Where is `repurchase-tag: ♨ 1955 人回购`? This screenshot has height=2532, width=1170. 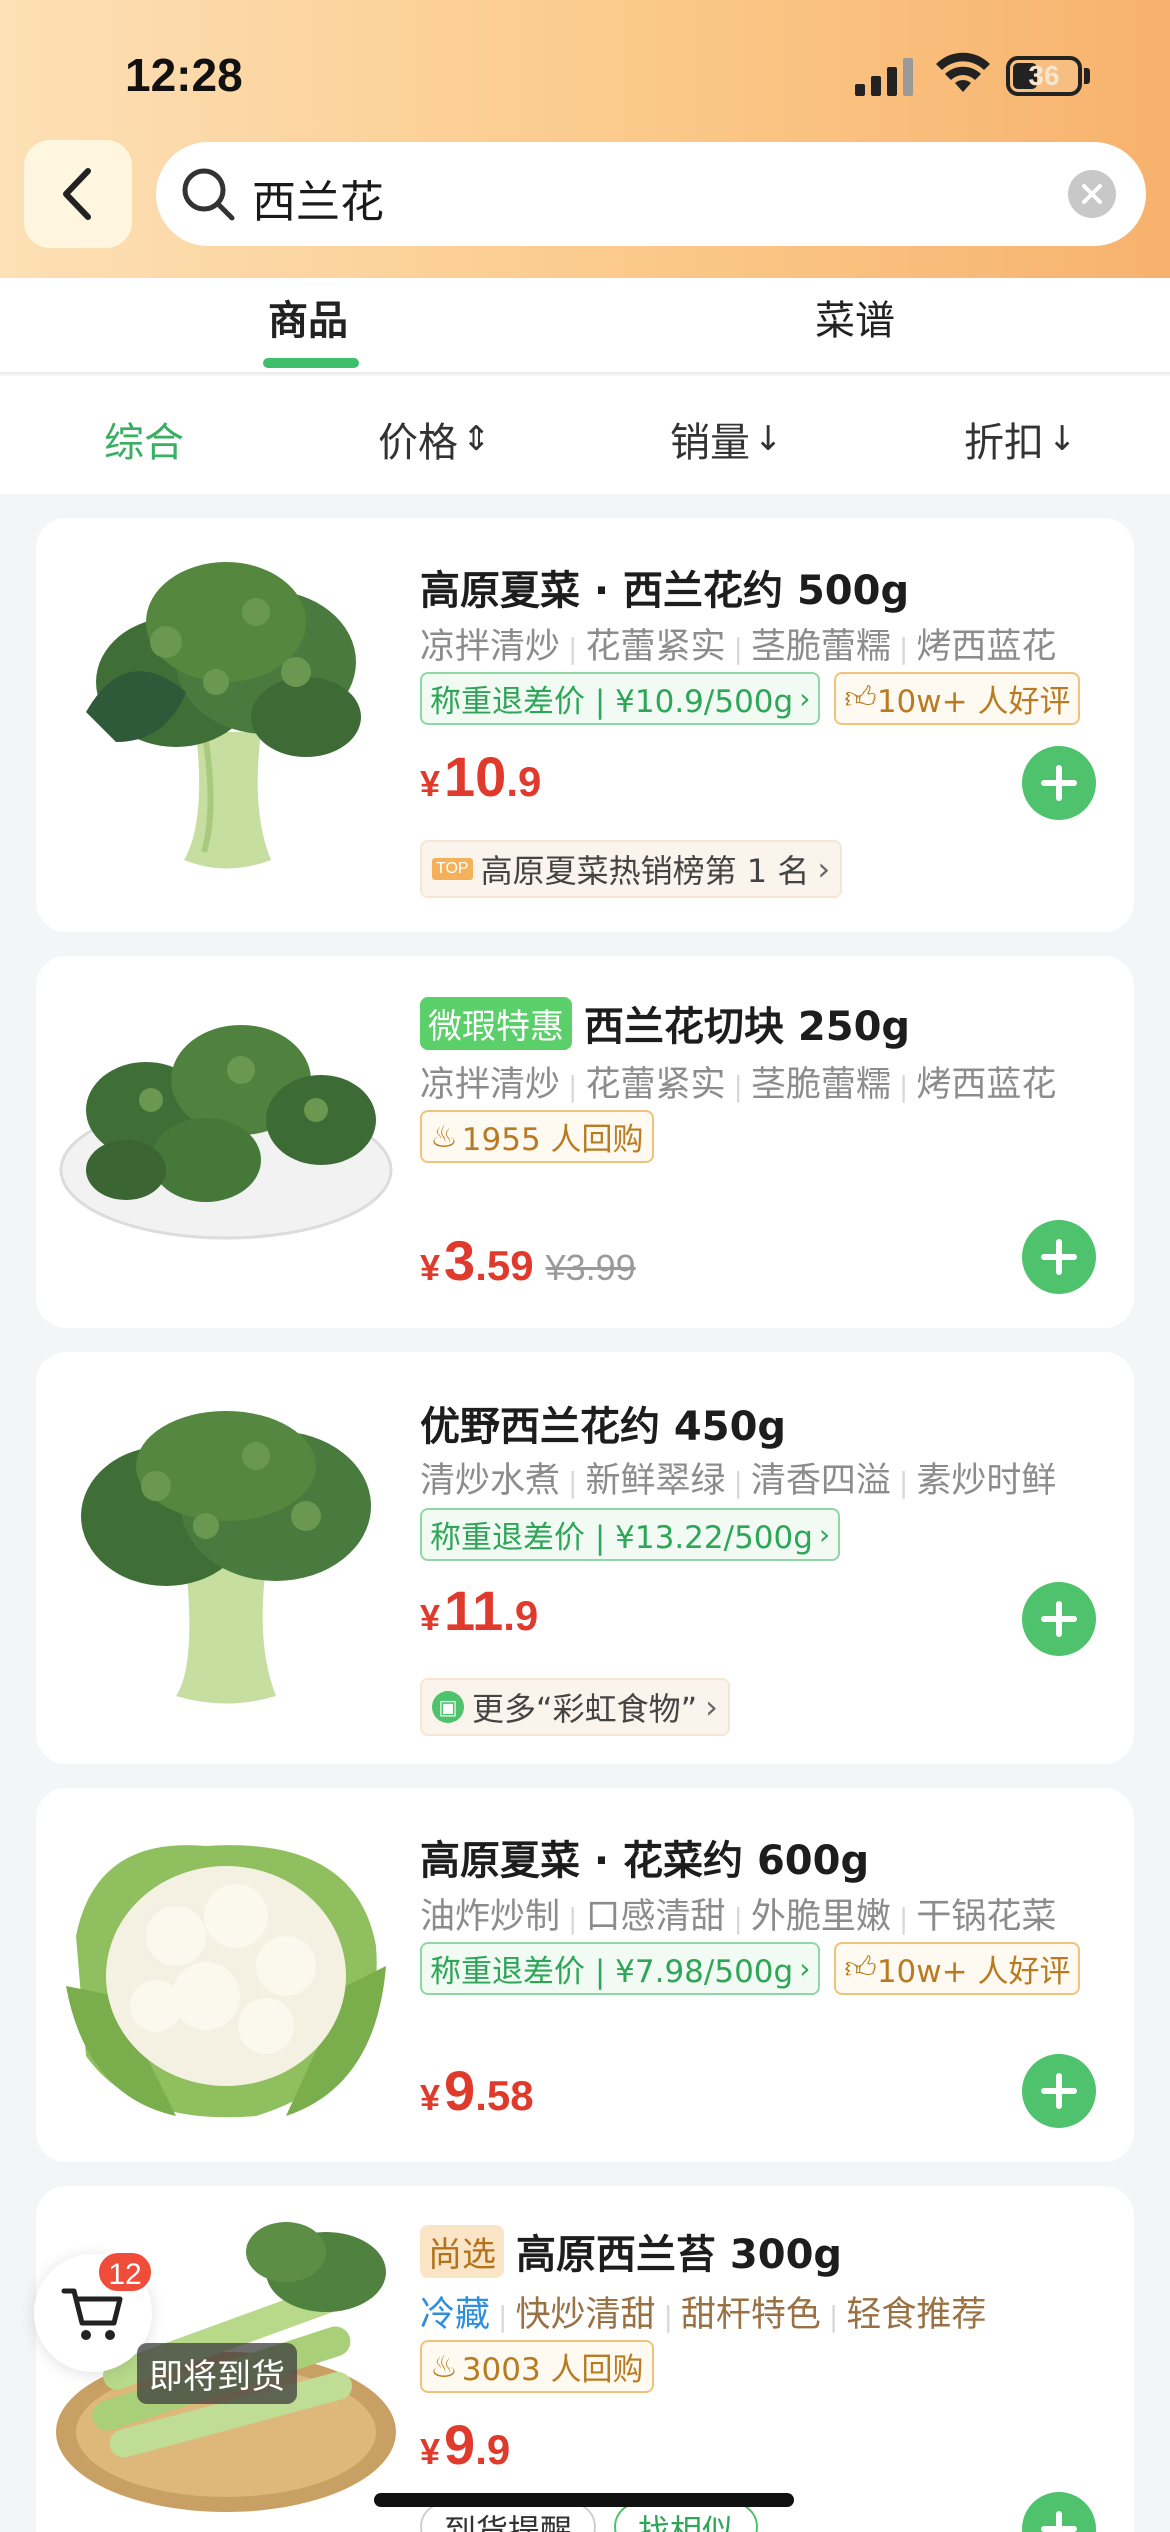
repurchase-tag: ♨ 1955 人回购 is located at coordinates (537, 1136).